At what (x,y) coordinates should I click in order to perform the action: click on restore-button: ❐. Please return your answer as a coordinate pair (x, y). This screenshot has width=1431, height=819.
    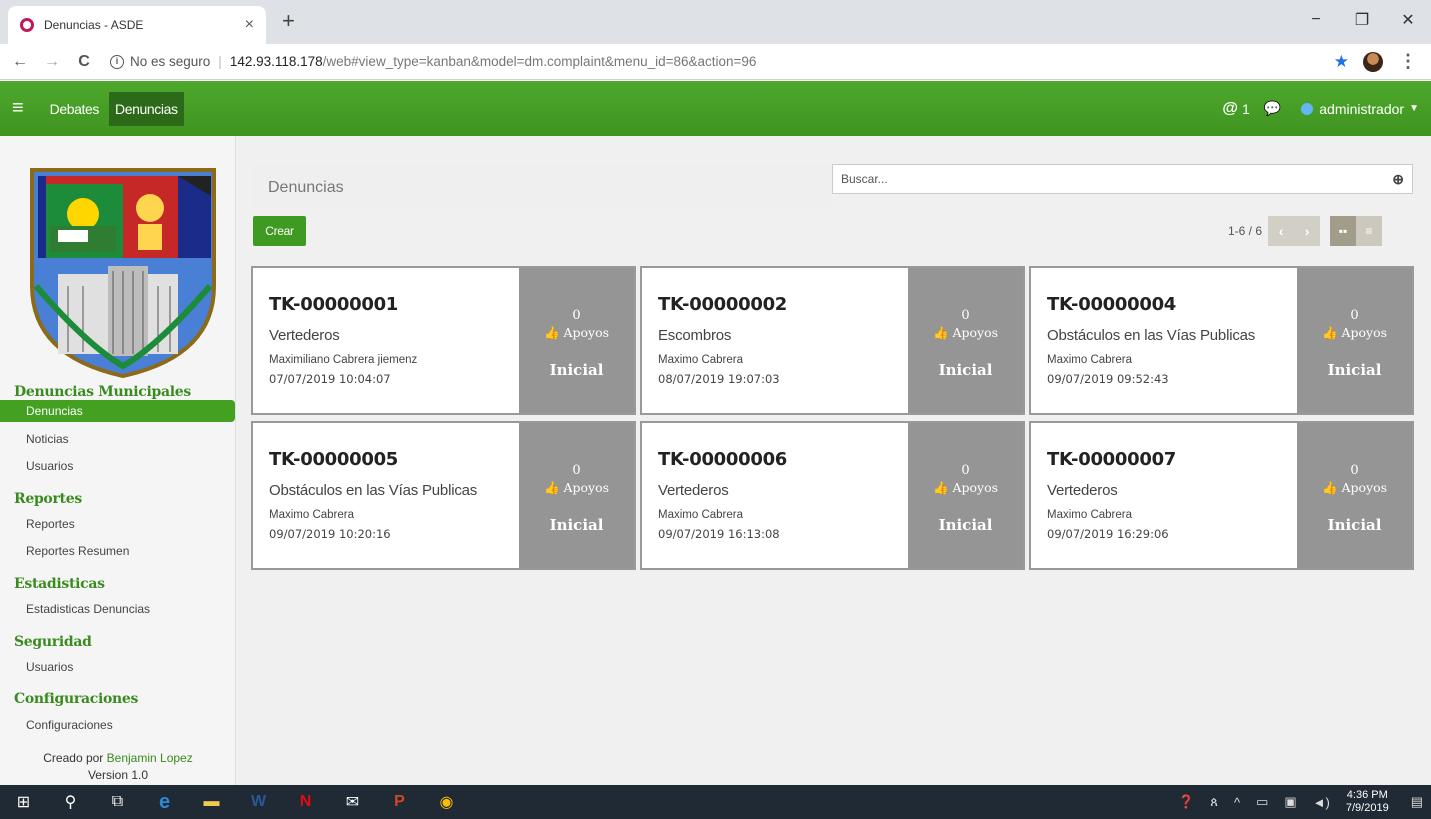
    Looking at the image, I should click on (1362, 20).